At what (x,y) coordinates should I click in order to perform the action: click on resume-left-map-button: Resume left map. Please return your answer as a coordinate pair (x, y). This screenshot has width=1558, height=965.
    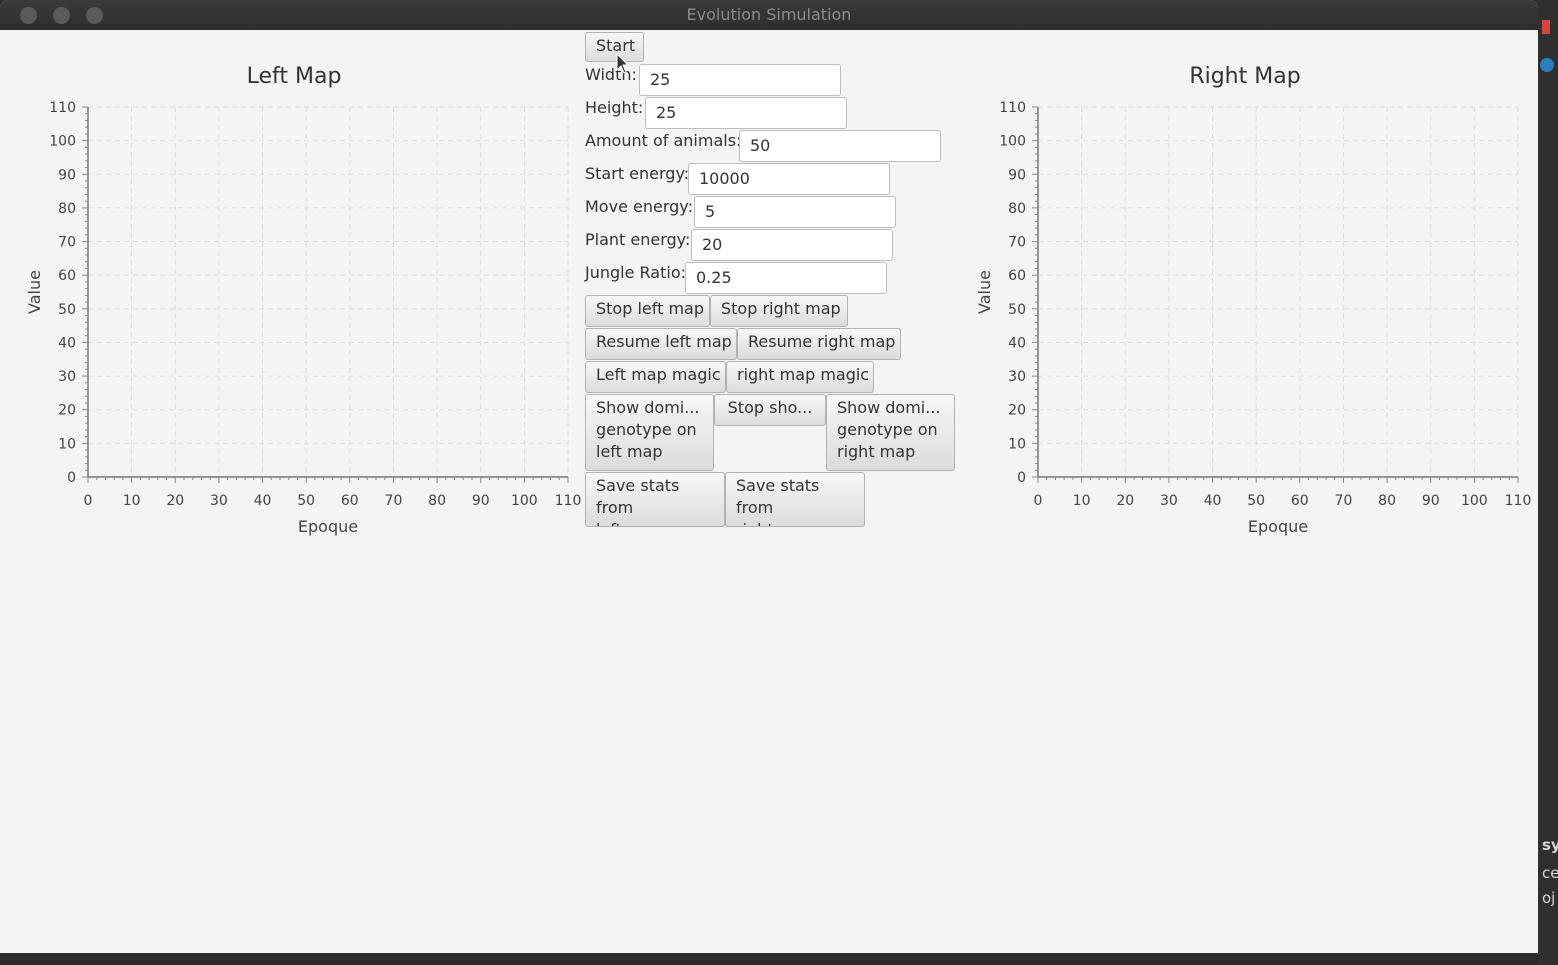
    Looking at the image, I should click on (661, 344).